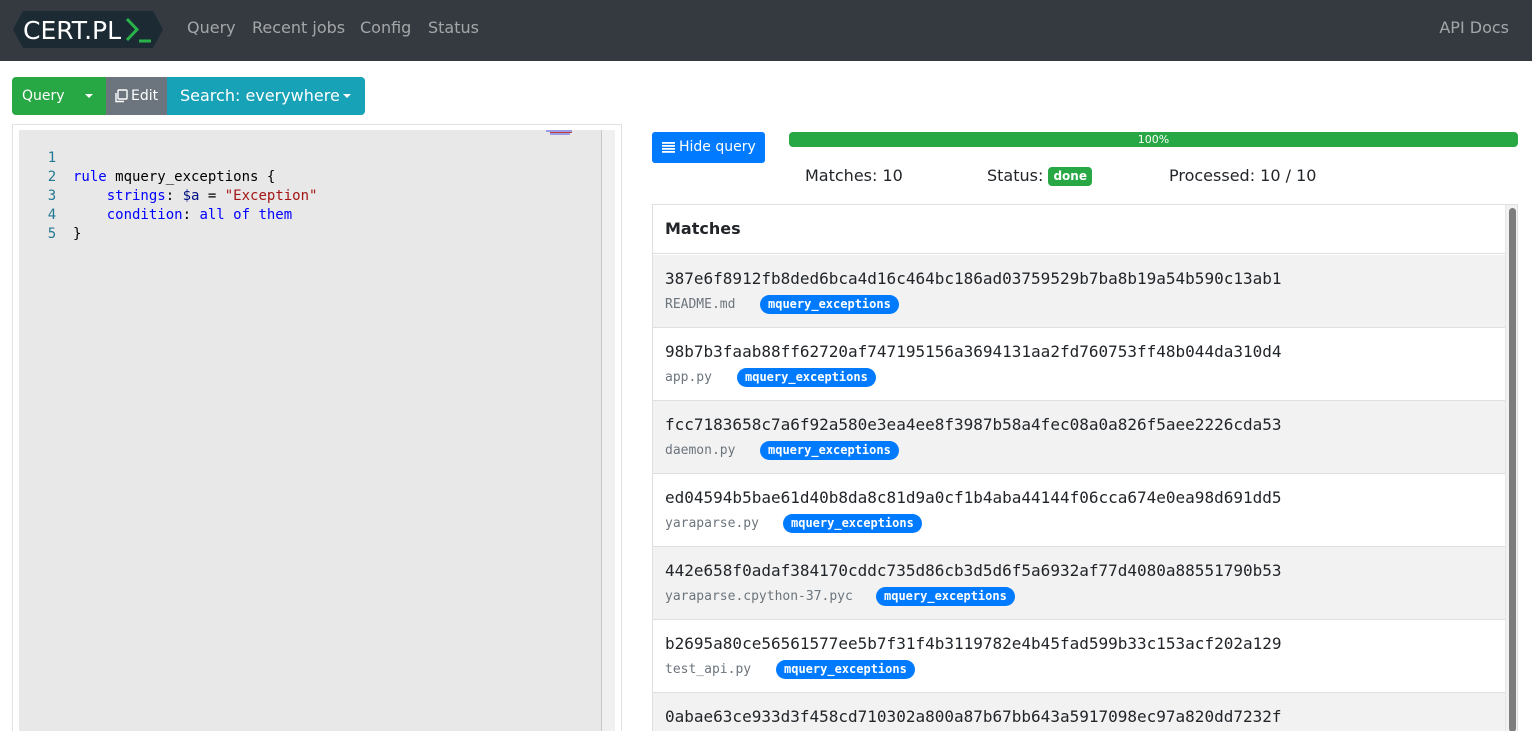 The width and height of the screenshot is (1532, 731). I want to click on scrollbar-thumb, so click(1512, 469).